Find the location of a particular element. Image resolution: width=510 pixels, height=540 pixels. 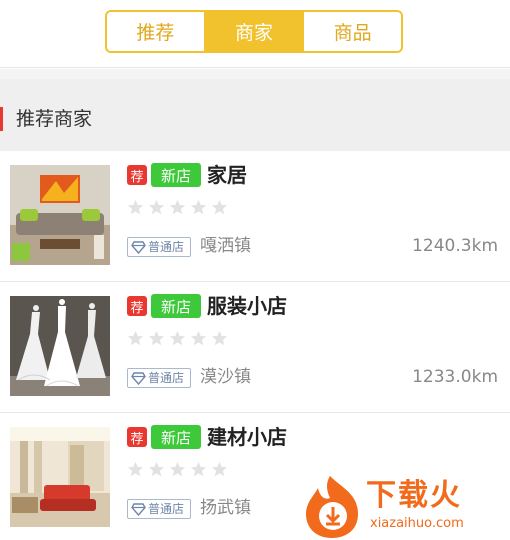

divider is located at coordinates (255, 74).